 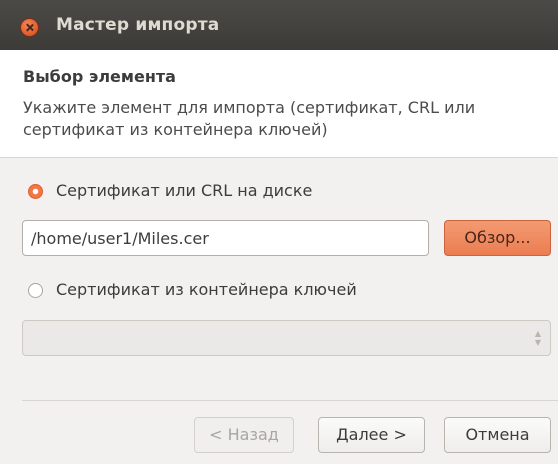 What do you see at coordinates (279, 25) in the screenshot?
I see `title-bar: Мастер импорта` at bounding box center [279, 25].